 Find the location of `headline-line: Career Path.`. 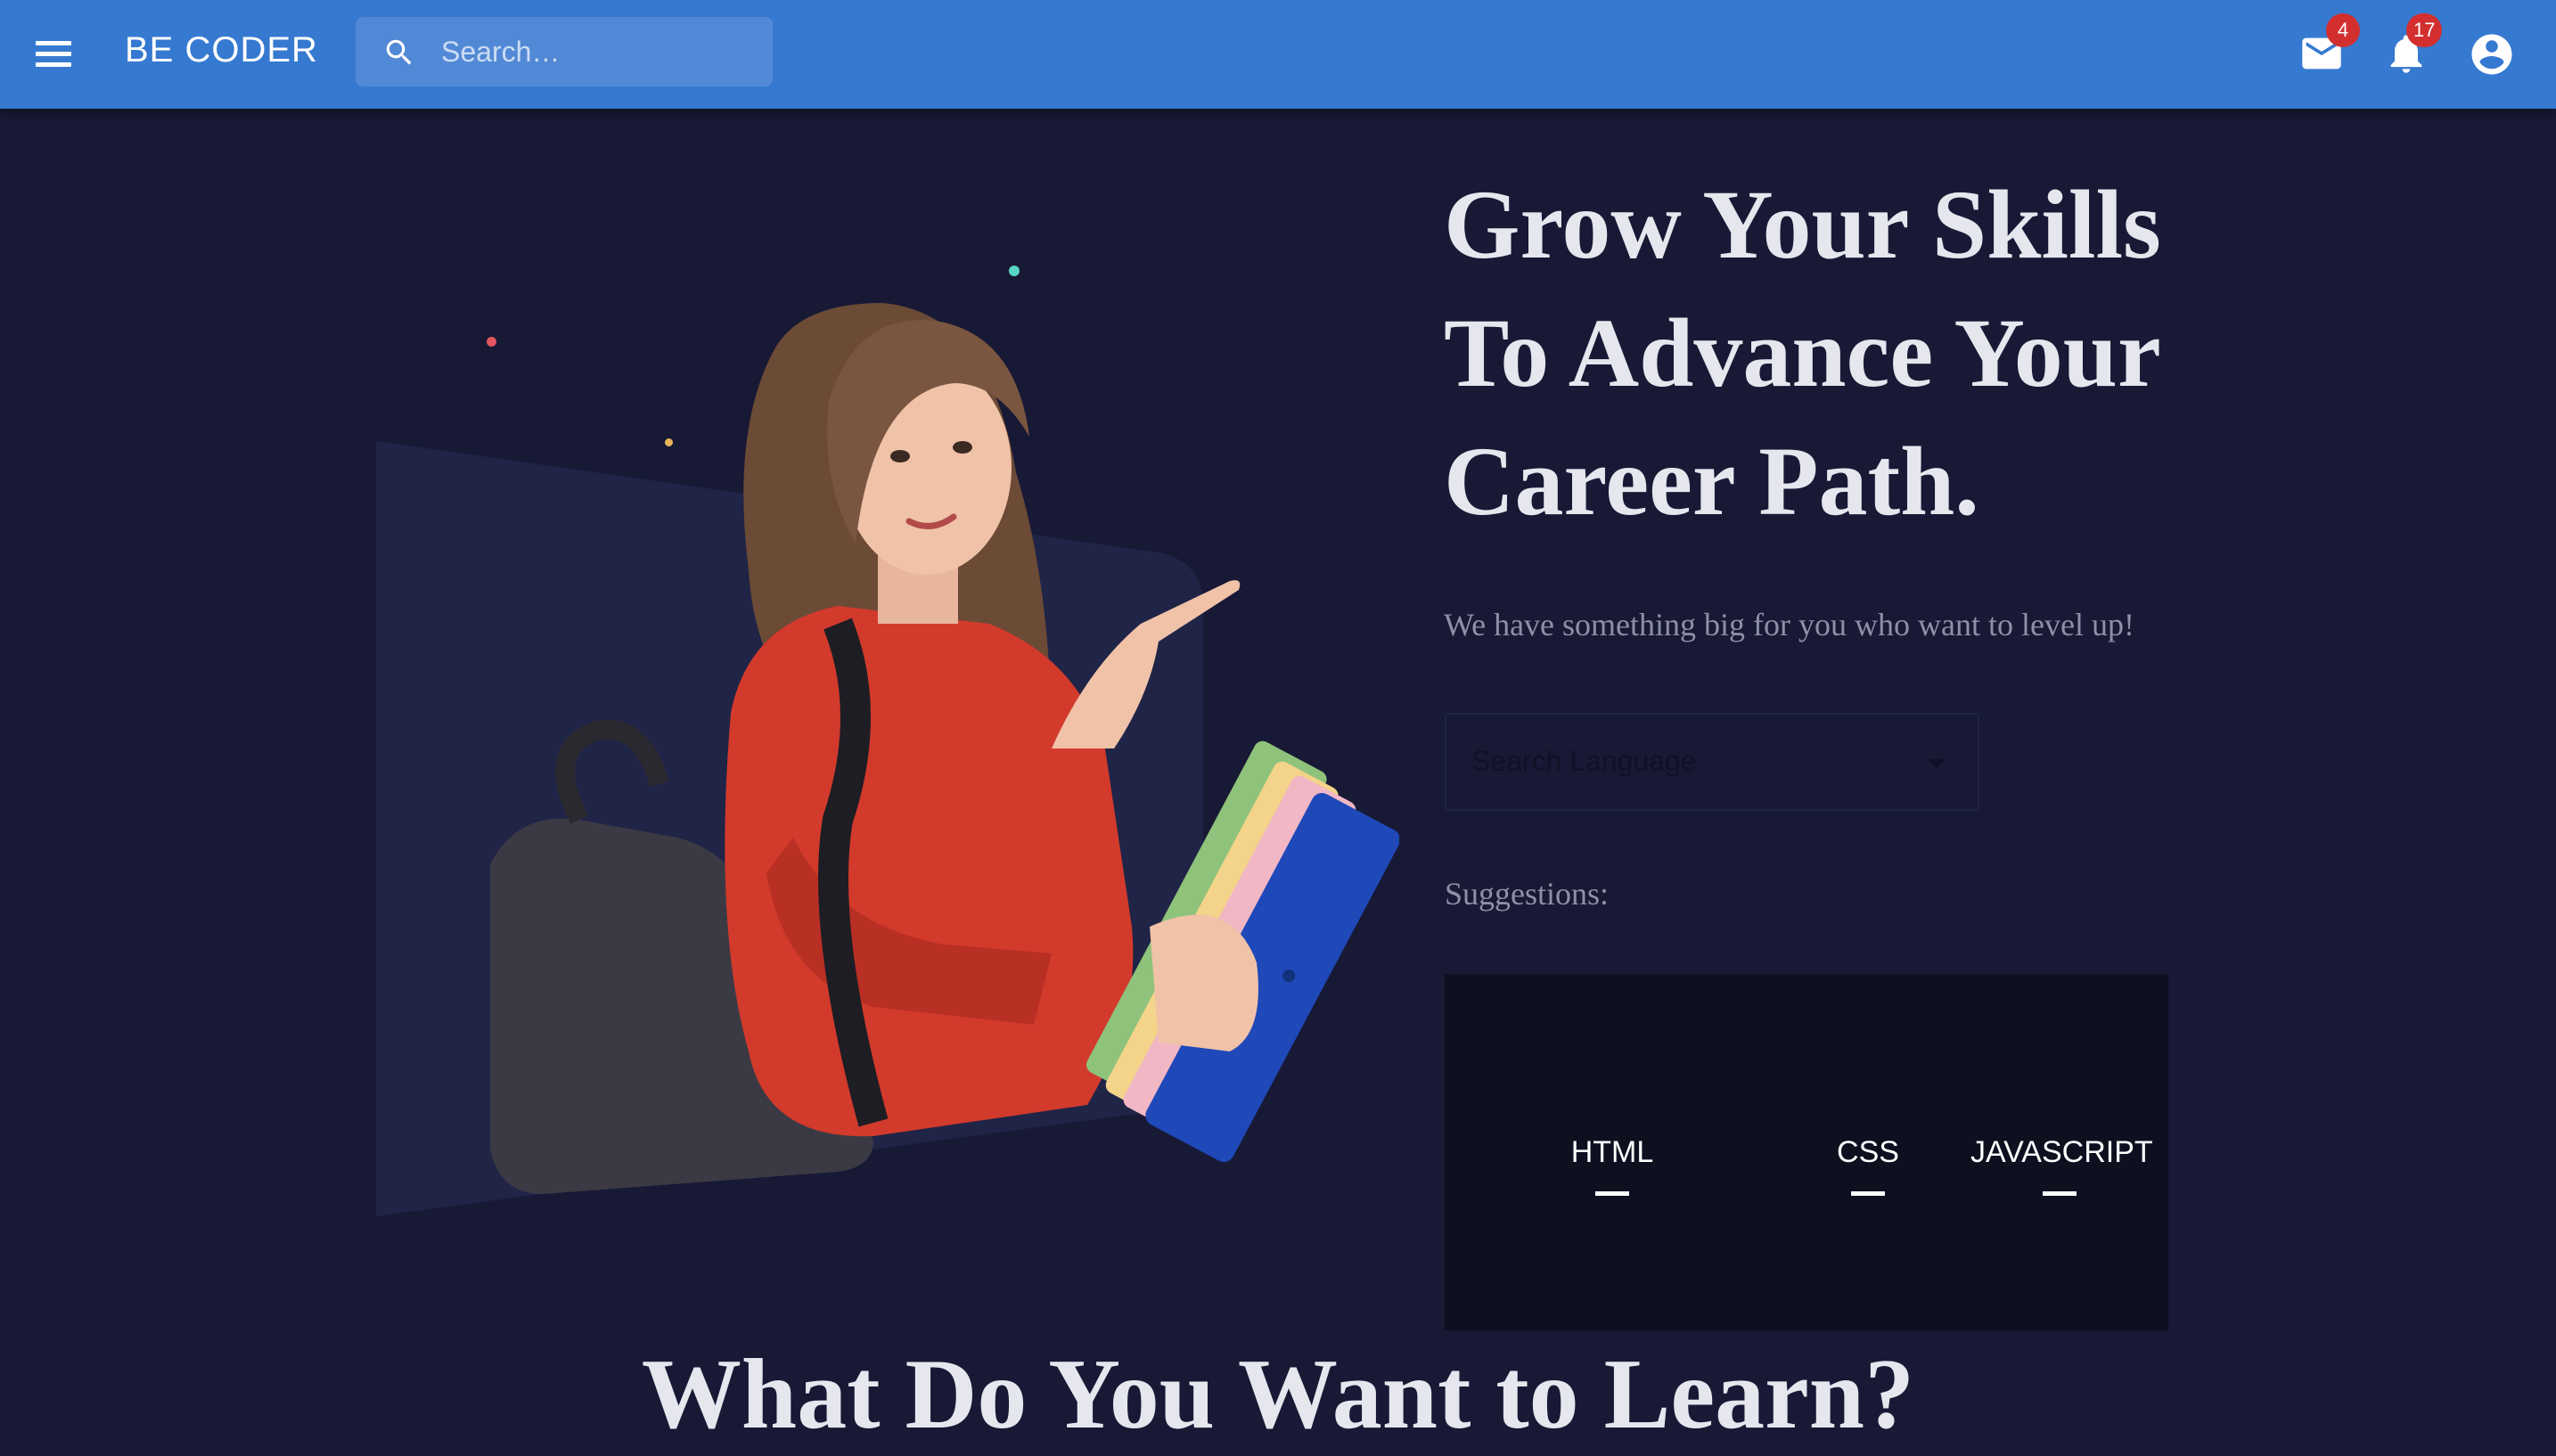

headline-line: Career Path. is located at coordinates (1711, 482).